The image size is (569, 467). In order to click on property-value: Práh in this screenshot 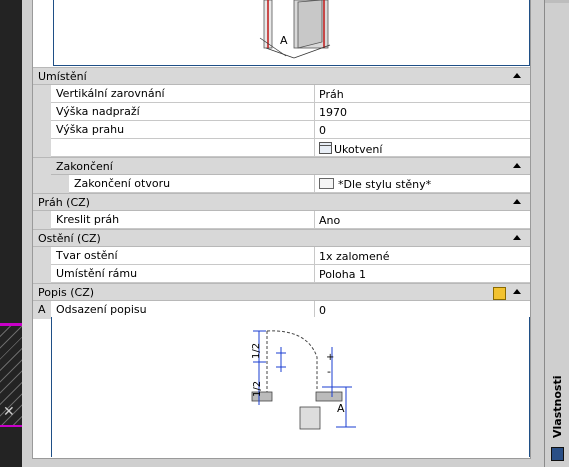, I will do `click(422, 94)`.